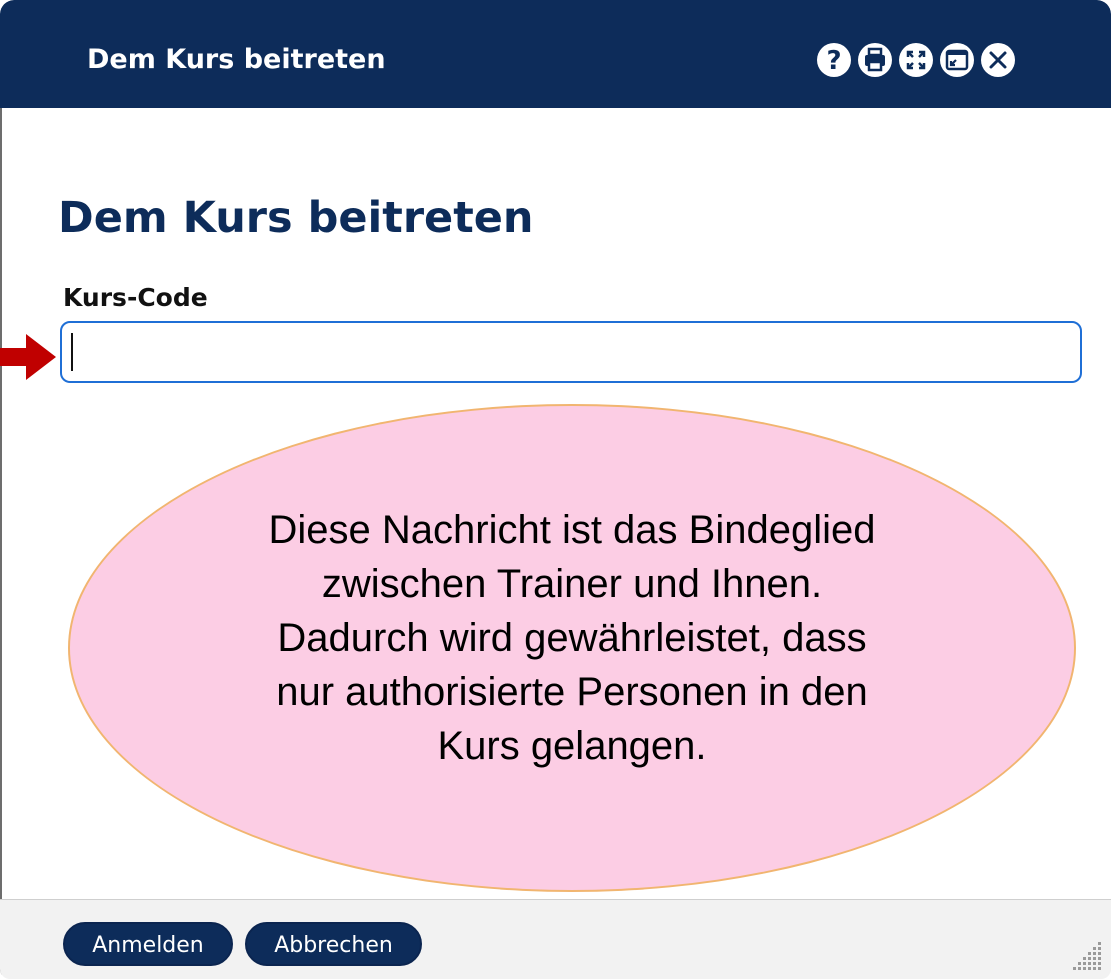 This screenshot has width=1111, height=979. I want to click on callout-line: Kurs gelangen., so click(572, 746).